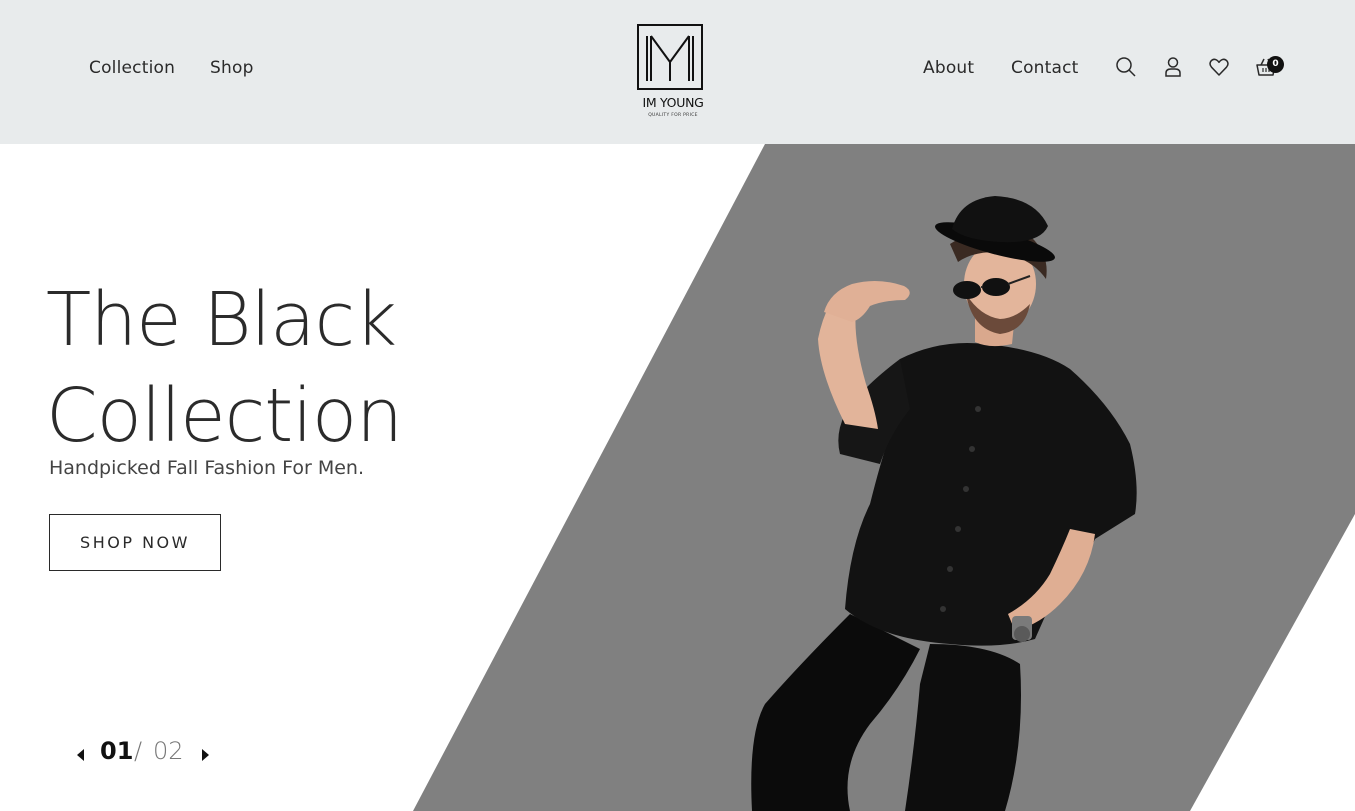 This screenshot has width=1355, height=811. I want to click on logo-name: IM YOUNG, so click(673, 102).